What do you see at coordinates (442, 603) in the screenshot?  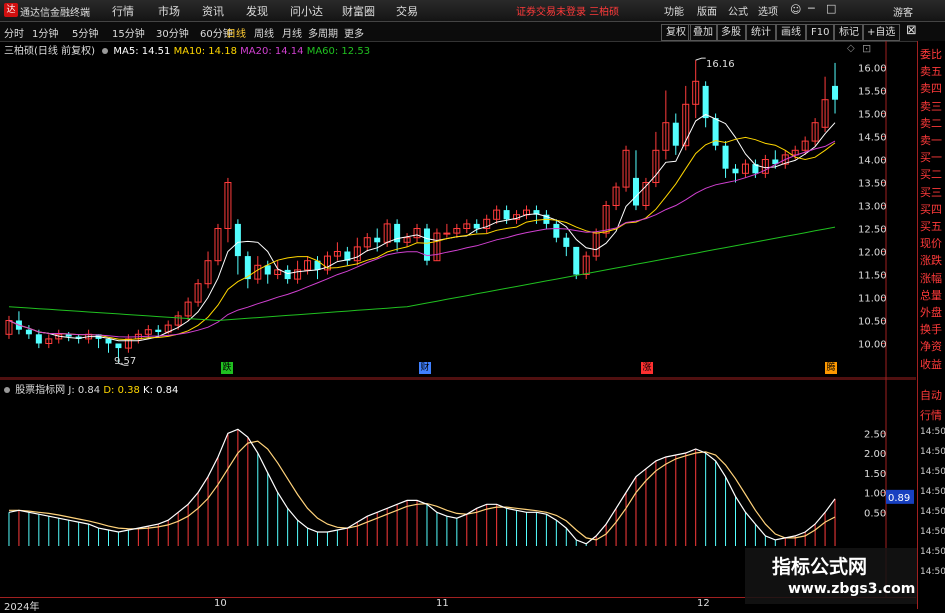 I see `x-label-nov: 11` at bounding box center [442, 603].